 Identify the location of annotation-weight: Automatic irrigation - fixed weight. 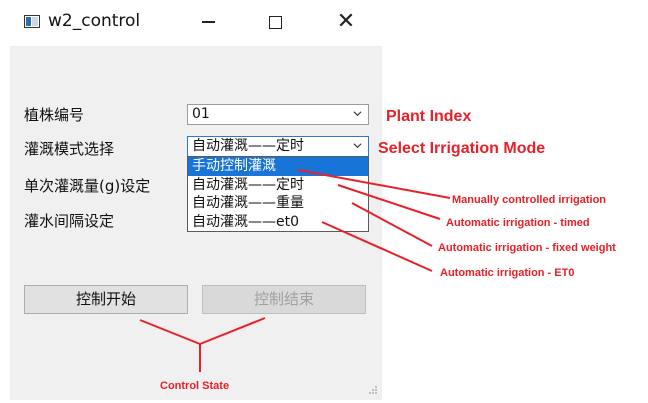
(527, 248).